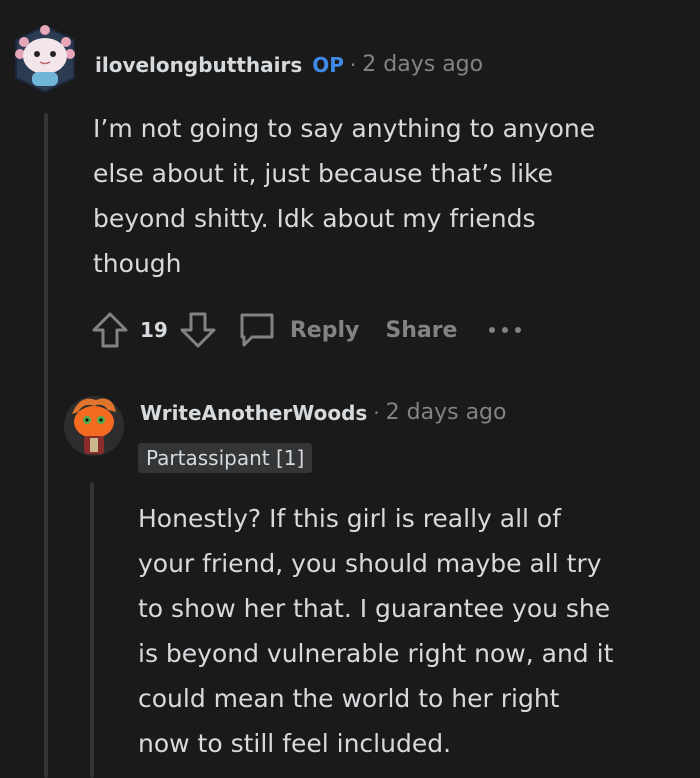 The image size is (700, 778). Describe the element at coordinates (198, 330) in the screenshot. I see `downvote-arrow-icon` at that location.